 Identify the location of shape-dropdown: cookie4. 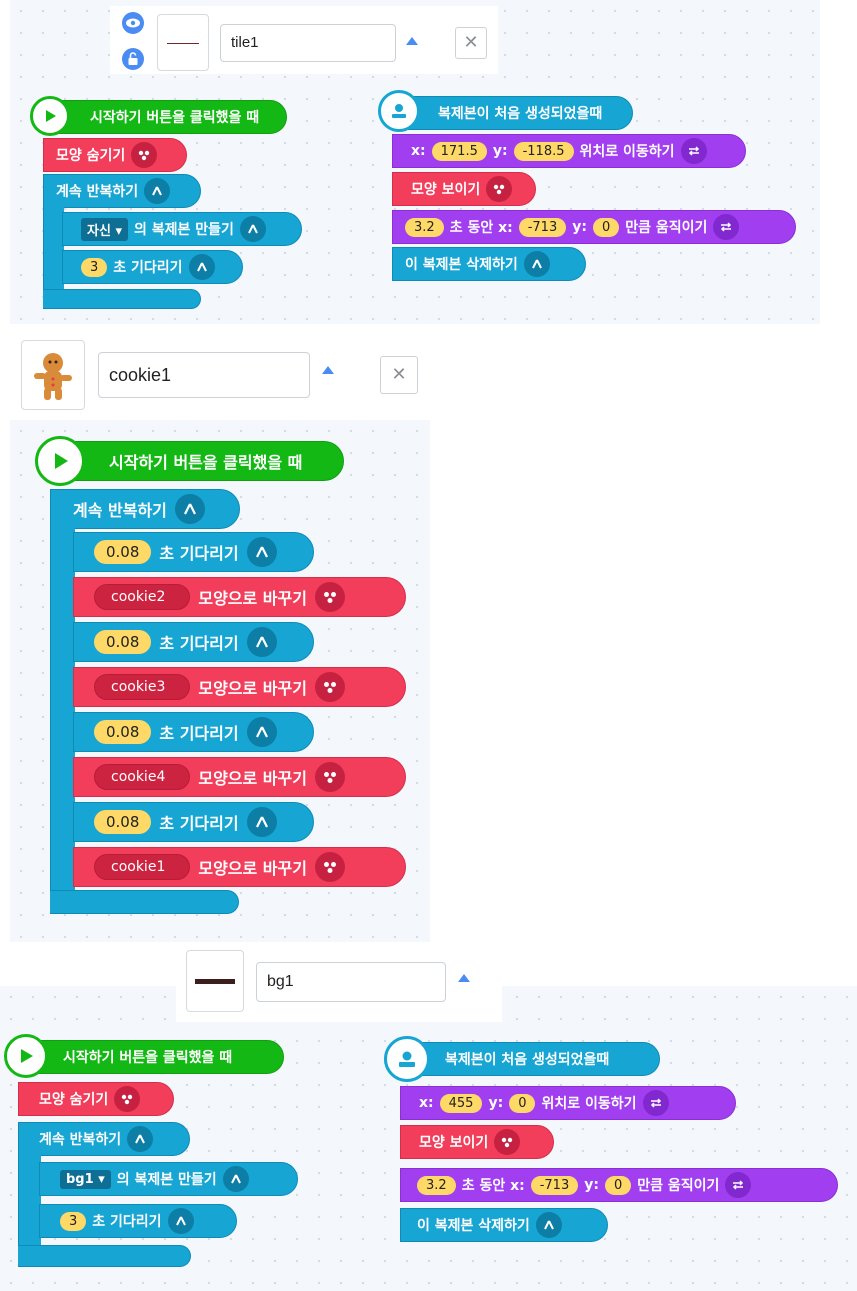
(142, 777).